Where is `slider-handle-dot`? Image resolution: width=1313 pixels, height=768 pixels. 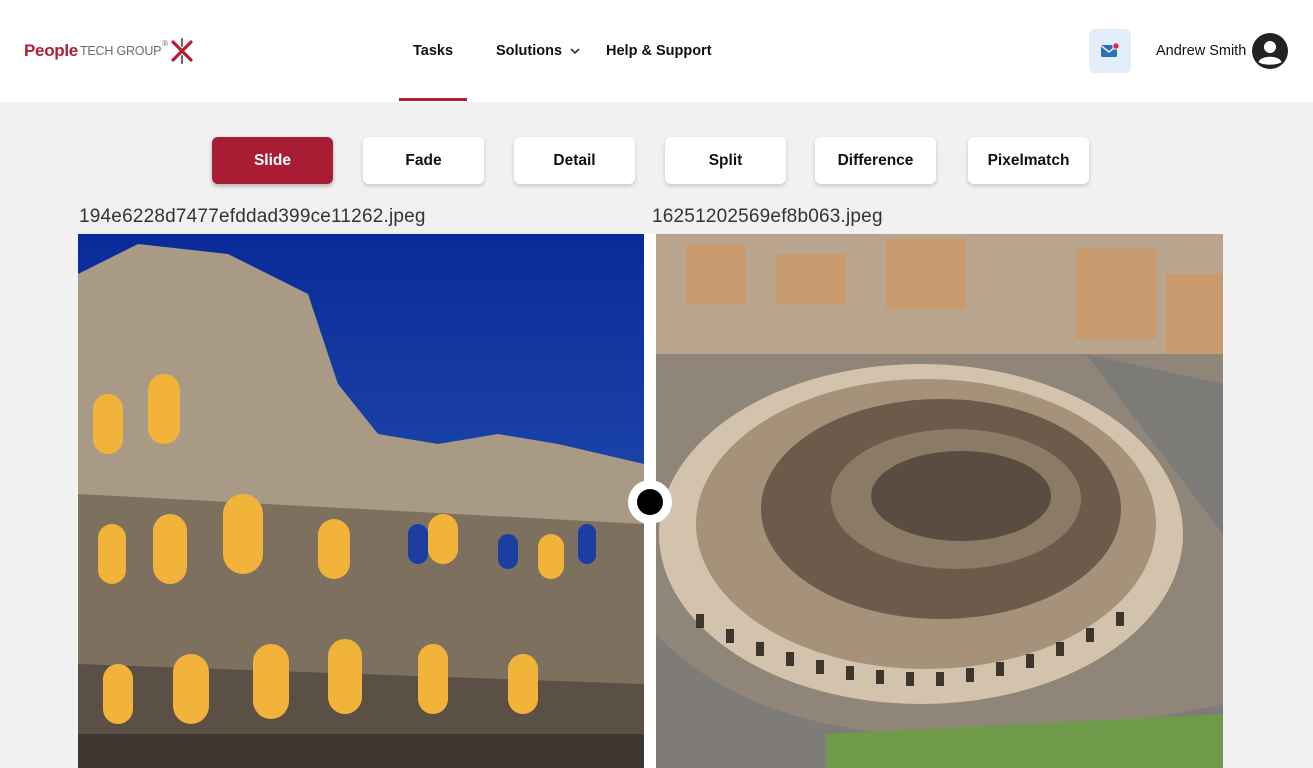
slider-handle-dot is located at coordinates (650, 502).